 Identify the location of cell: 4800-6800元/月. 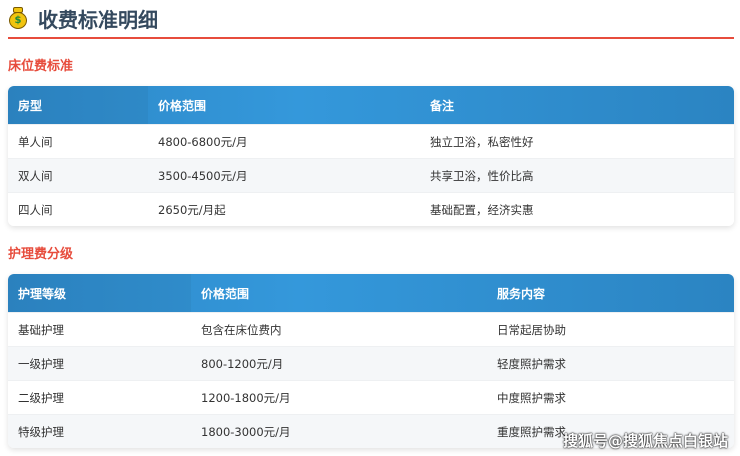
(203, 141).